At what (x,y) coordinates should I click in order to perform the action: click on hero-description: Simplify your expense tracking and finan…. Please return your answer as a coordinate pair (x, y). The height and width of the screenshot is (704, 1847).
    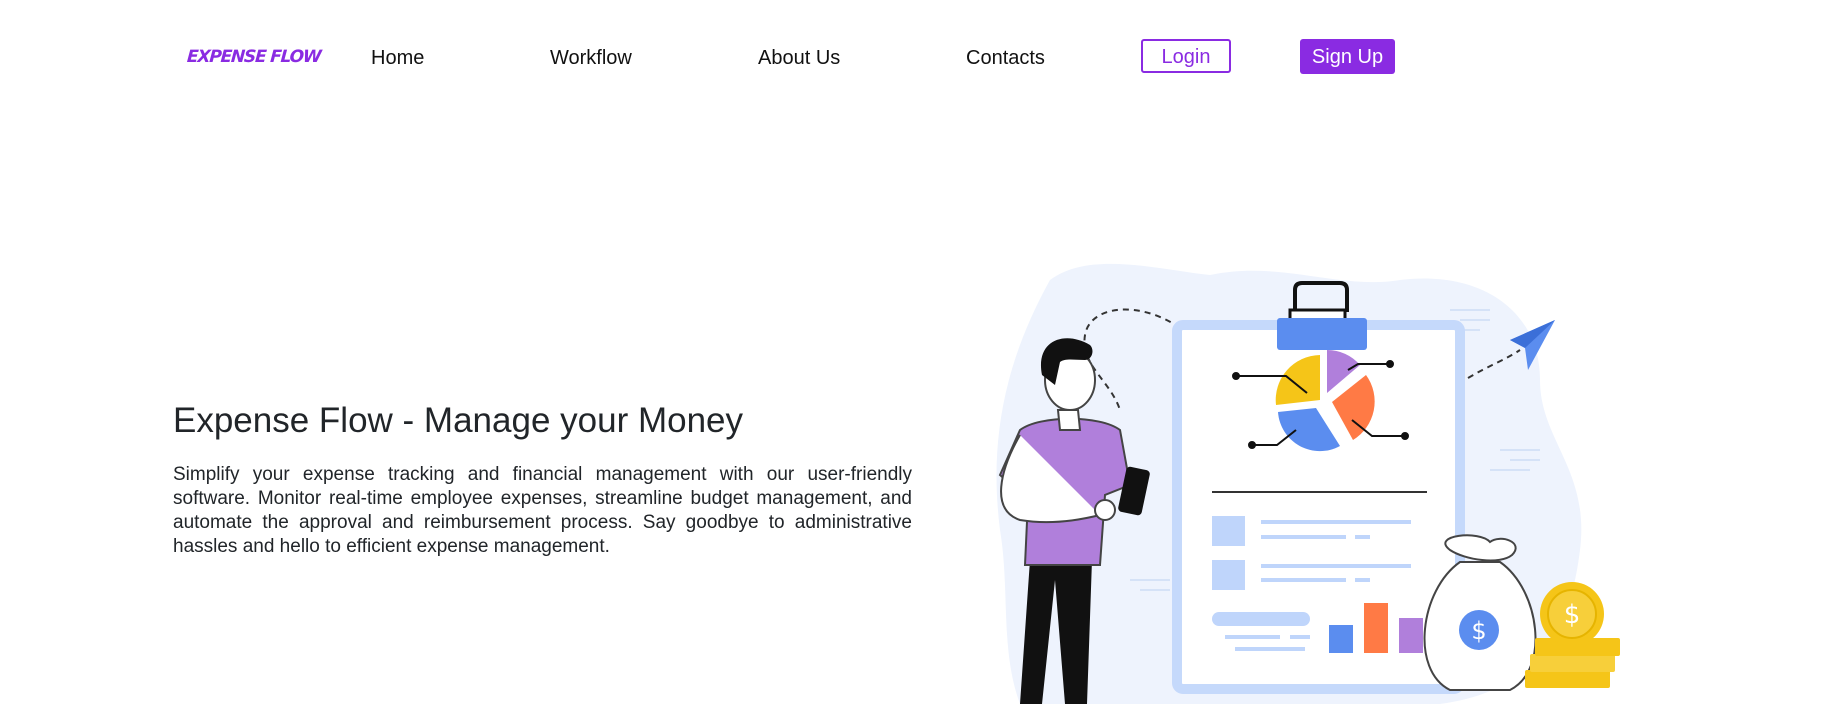
    Looking at the image, I should click on (542, 510).